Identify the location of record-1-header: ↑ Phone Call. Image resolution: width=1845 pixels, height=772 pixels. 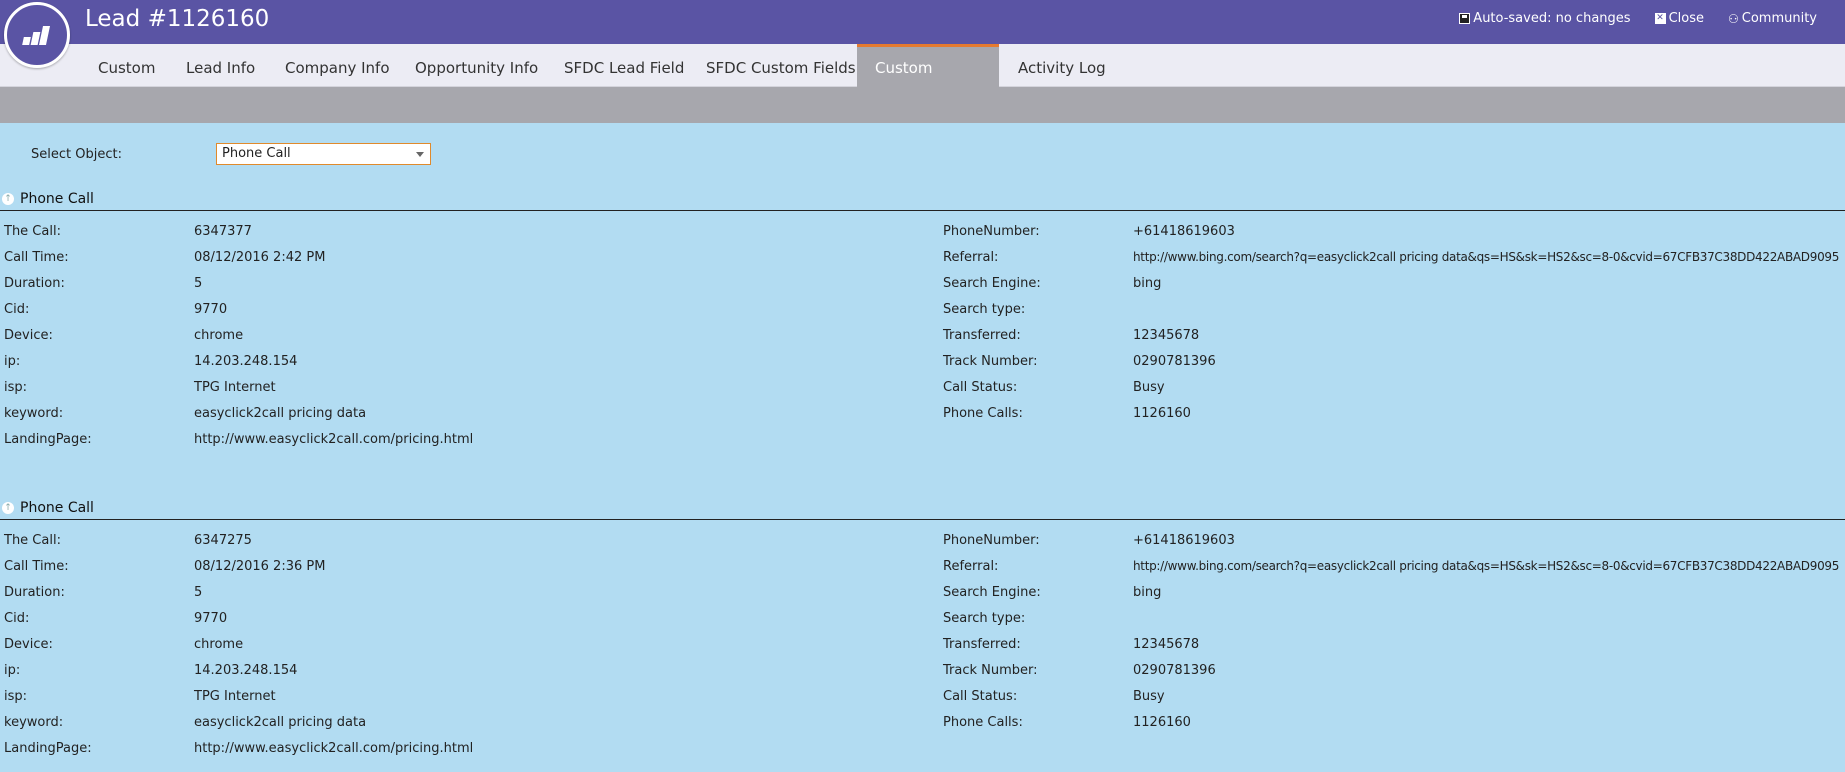
(922, 200).